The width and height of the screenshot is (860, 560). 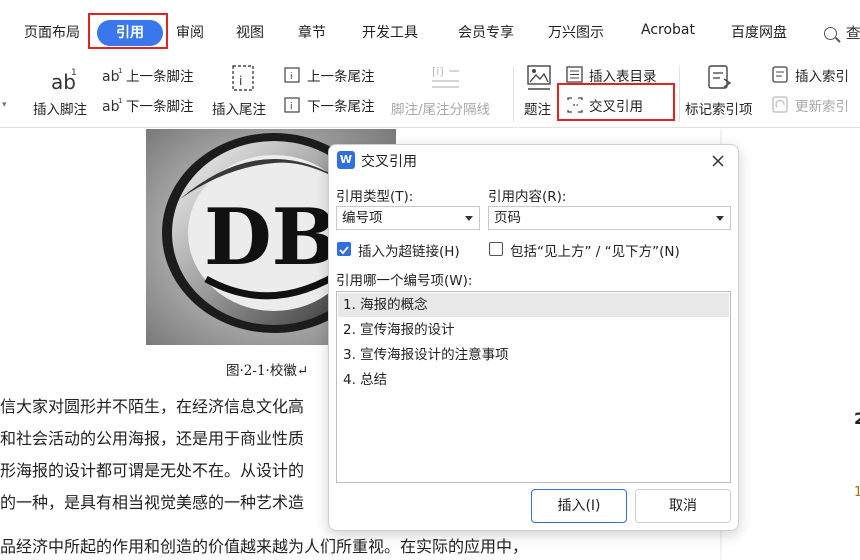 I want to click on side-page-number: 2, so click(x=857, y=418).